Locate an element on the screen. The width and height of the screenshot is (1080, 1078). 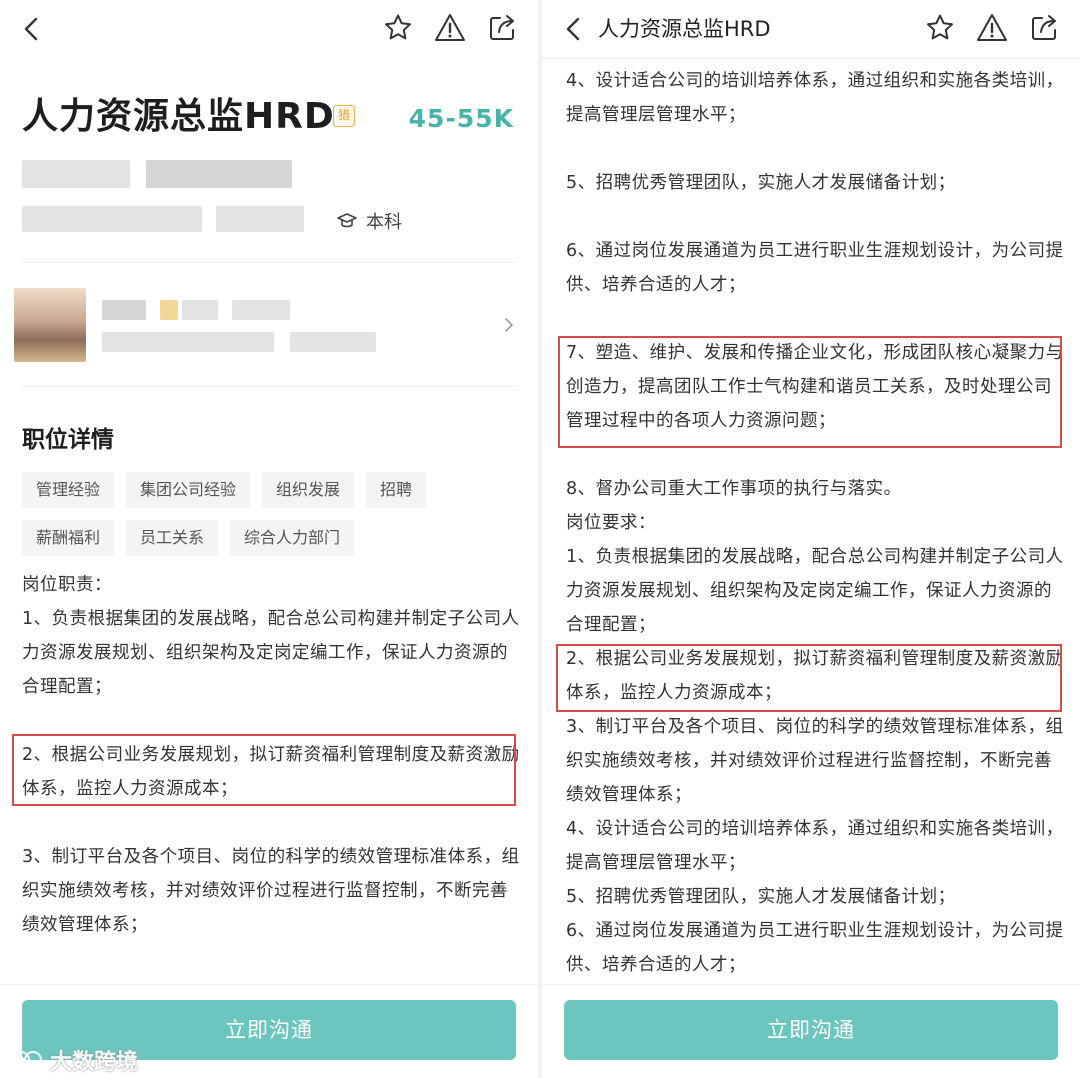
blurred-recruiter-badge is located at coordinates (169, 310).